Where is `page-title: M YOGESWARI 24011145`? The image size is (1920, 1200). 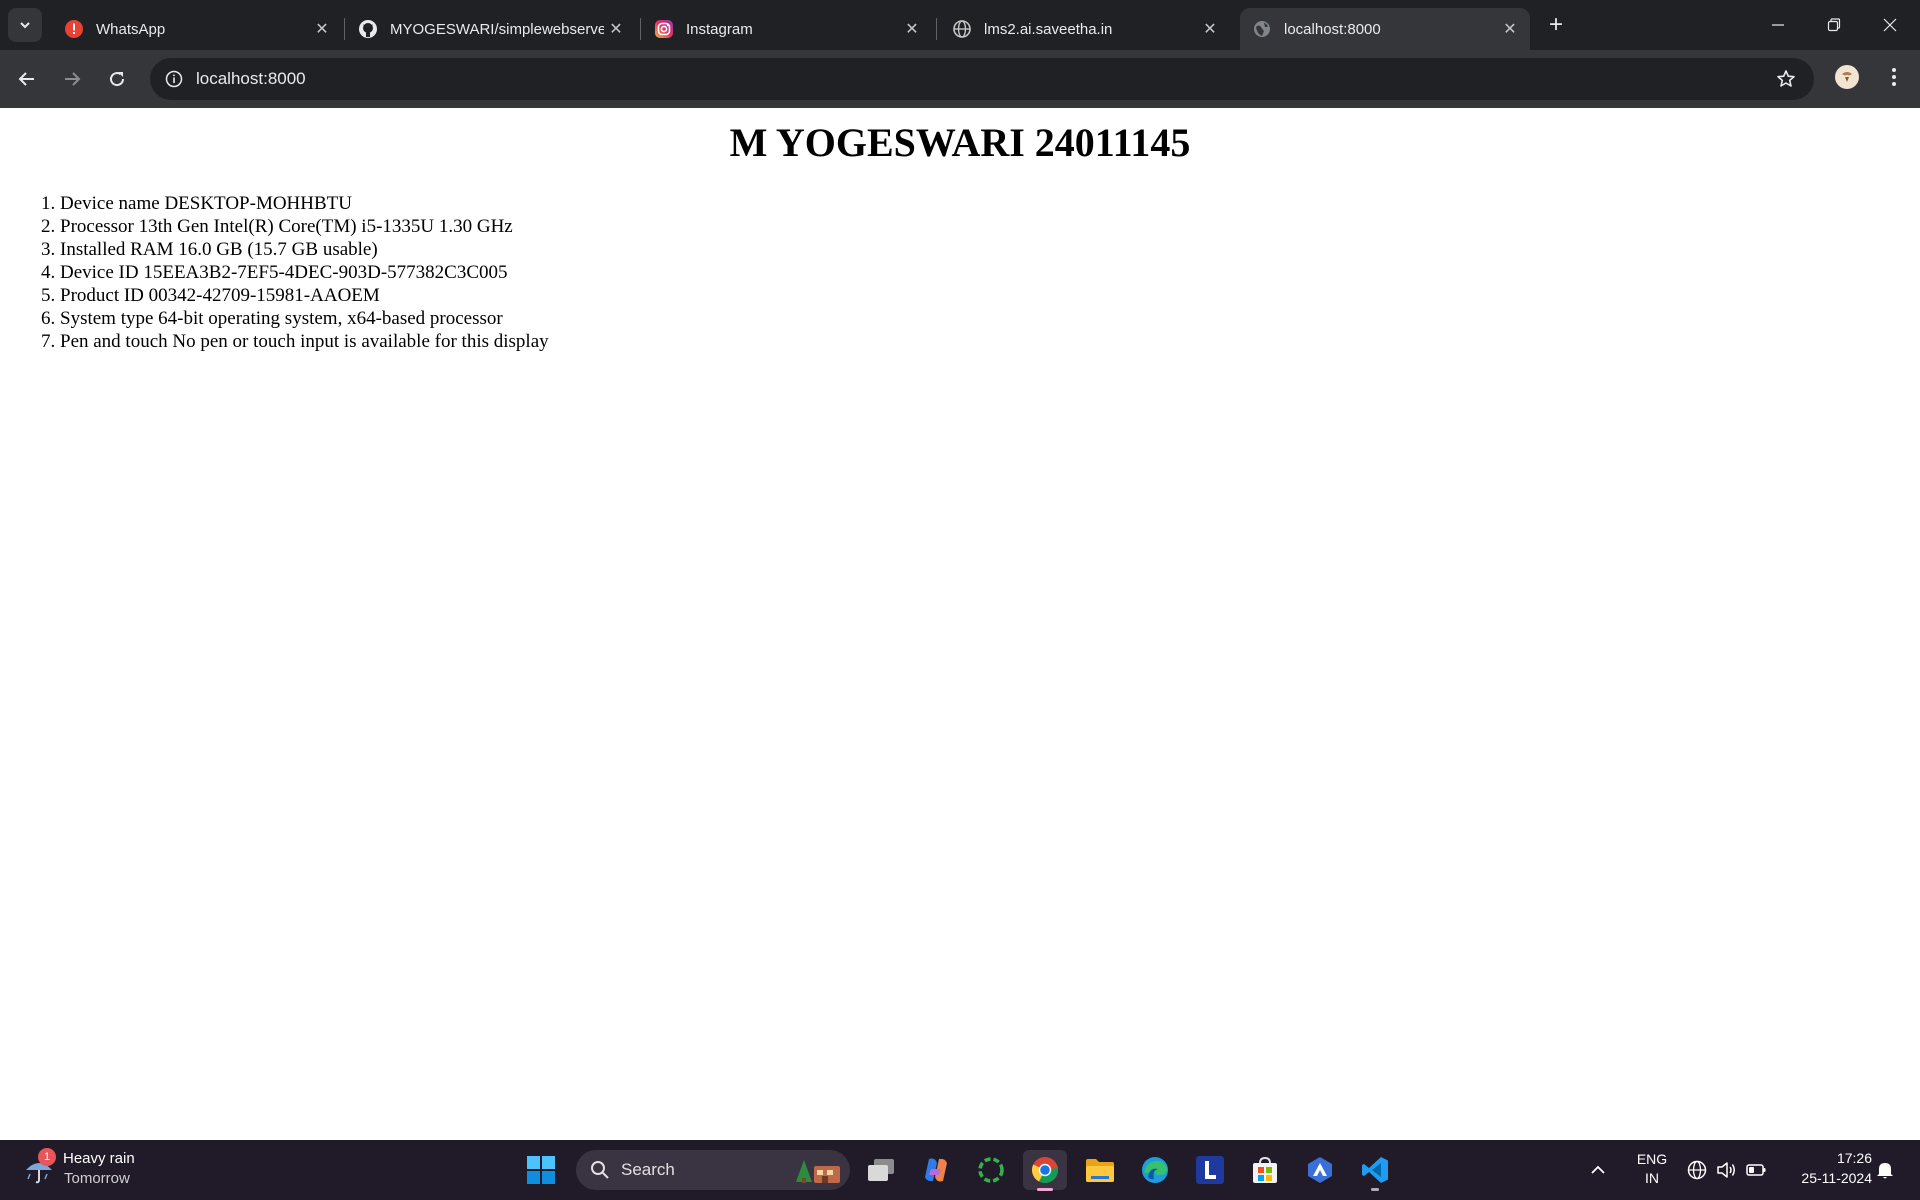 page-title: M YOGESWARI 24011145 is located at coordinates (960, 142).